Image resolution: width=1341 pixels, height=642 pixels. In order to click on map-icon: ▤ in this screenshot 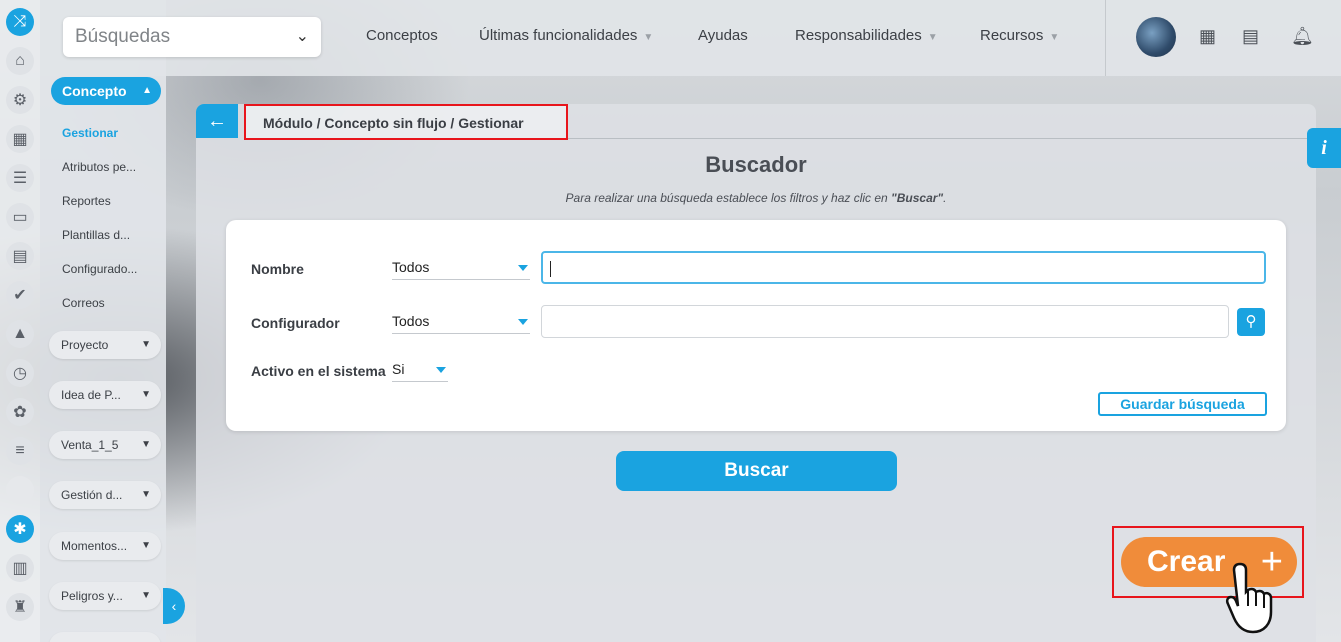, I will do `click(1250, 36)`.